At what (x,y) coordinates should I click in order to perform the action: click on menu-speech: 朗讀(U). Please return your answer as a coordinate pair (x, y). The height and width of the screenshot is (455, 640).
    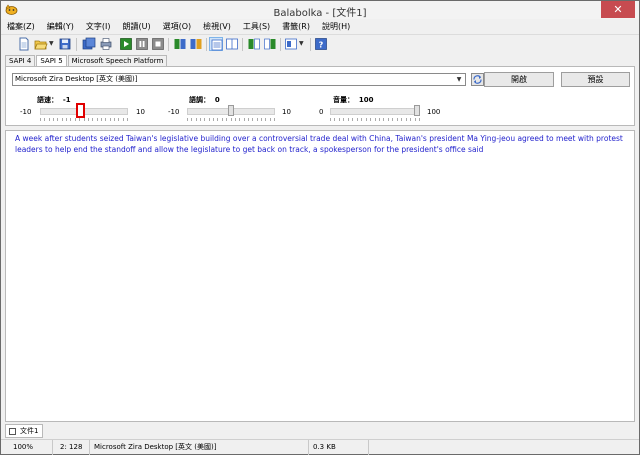
    Looking at the image, I should click on (136, 26).